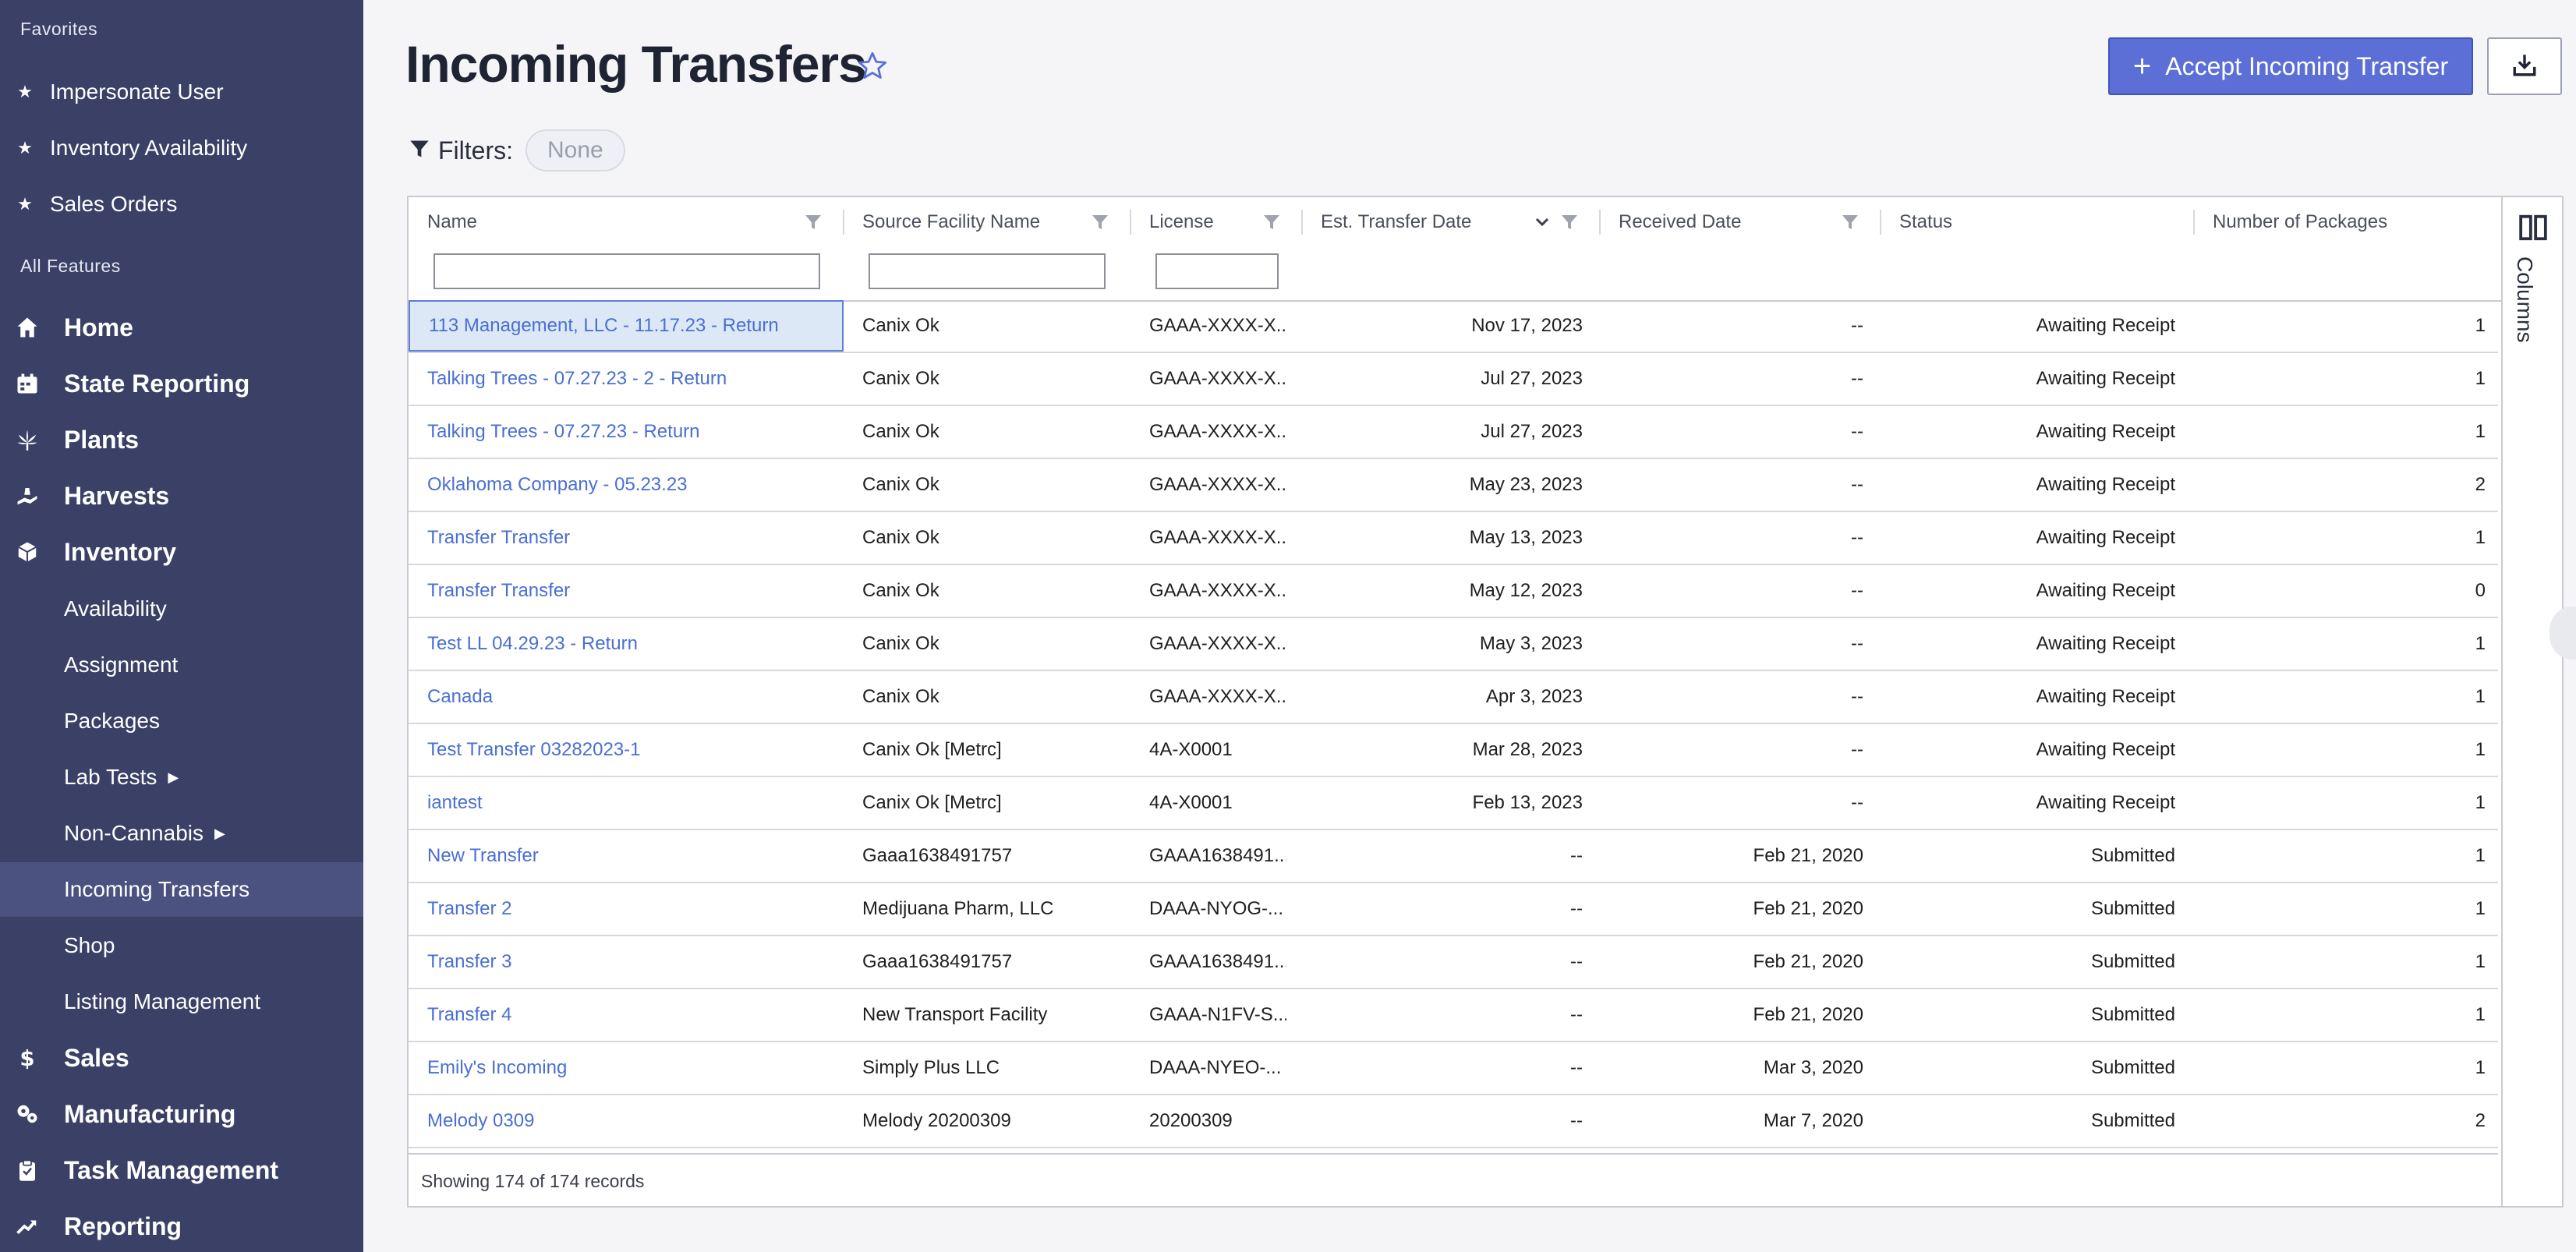  I want to click on cell-name: Test LL 04.29.23 - Return, so click(626, 644).